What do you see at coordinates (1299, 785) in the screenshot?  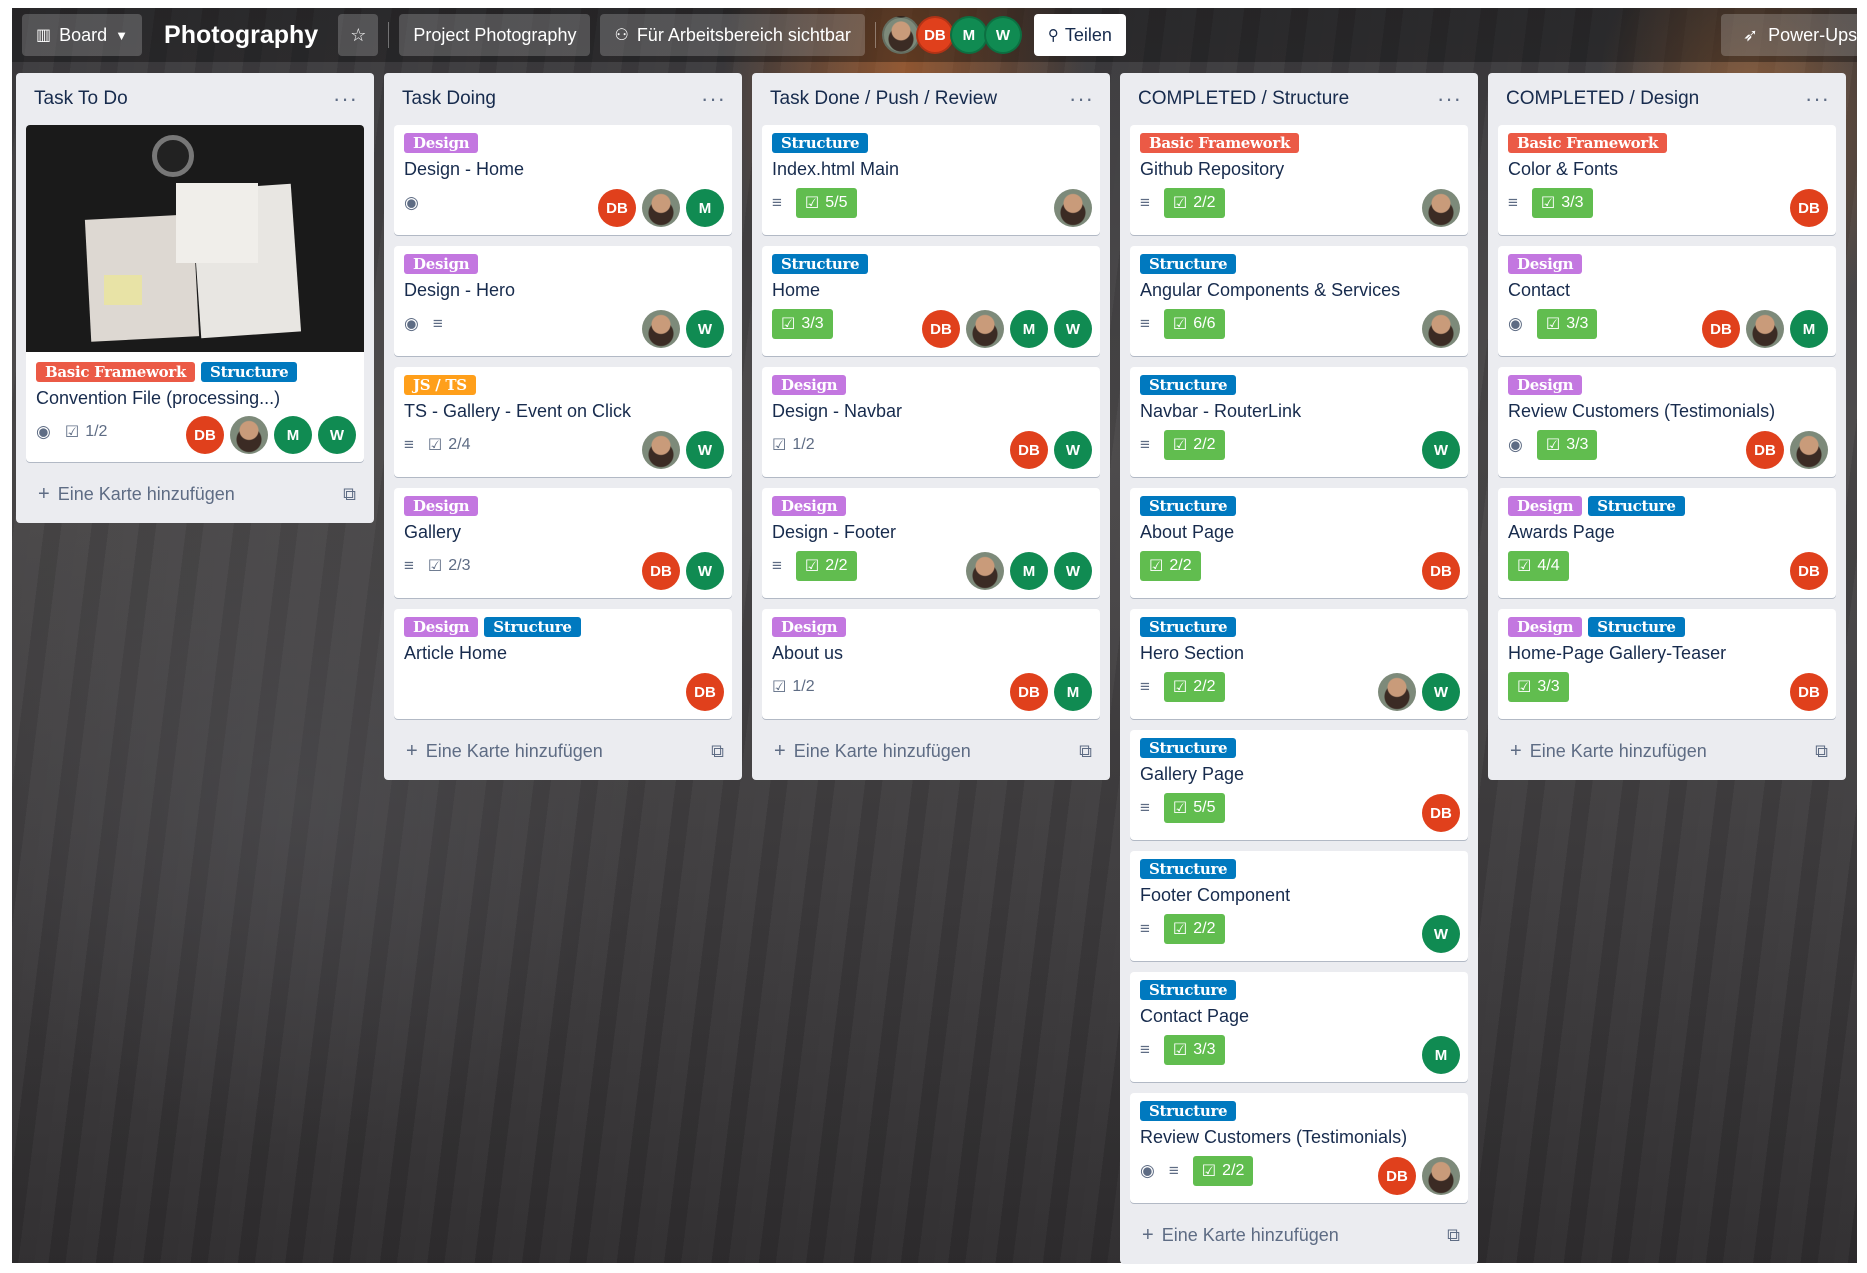 I see `card: Structure Gallery Page ≡ ☑ 5/5 DB` at bounding box center [1299, 785].